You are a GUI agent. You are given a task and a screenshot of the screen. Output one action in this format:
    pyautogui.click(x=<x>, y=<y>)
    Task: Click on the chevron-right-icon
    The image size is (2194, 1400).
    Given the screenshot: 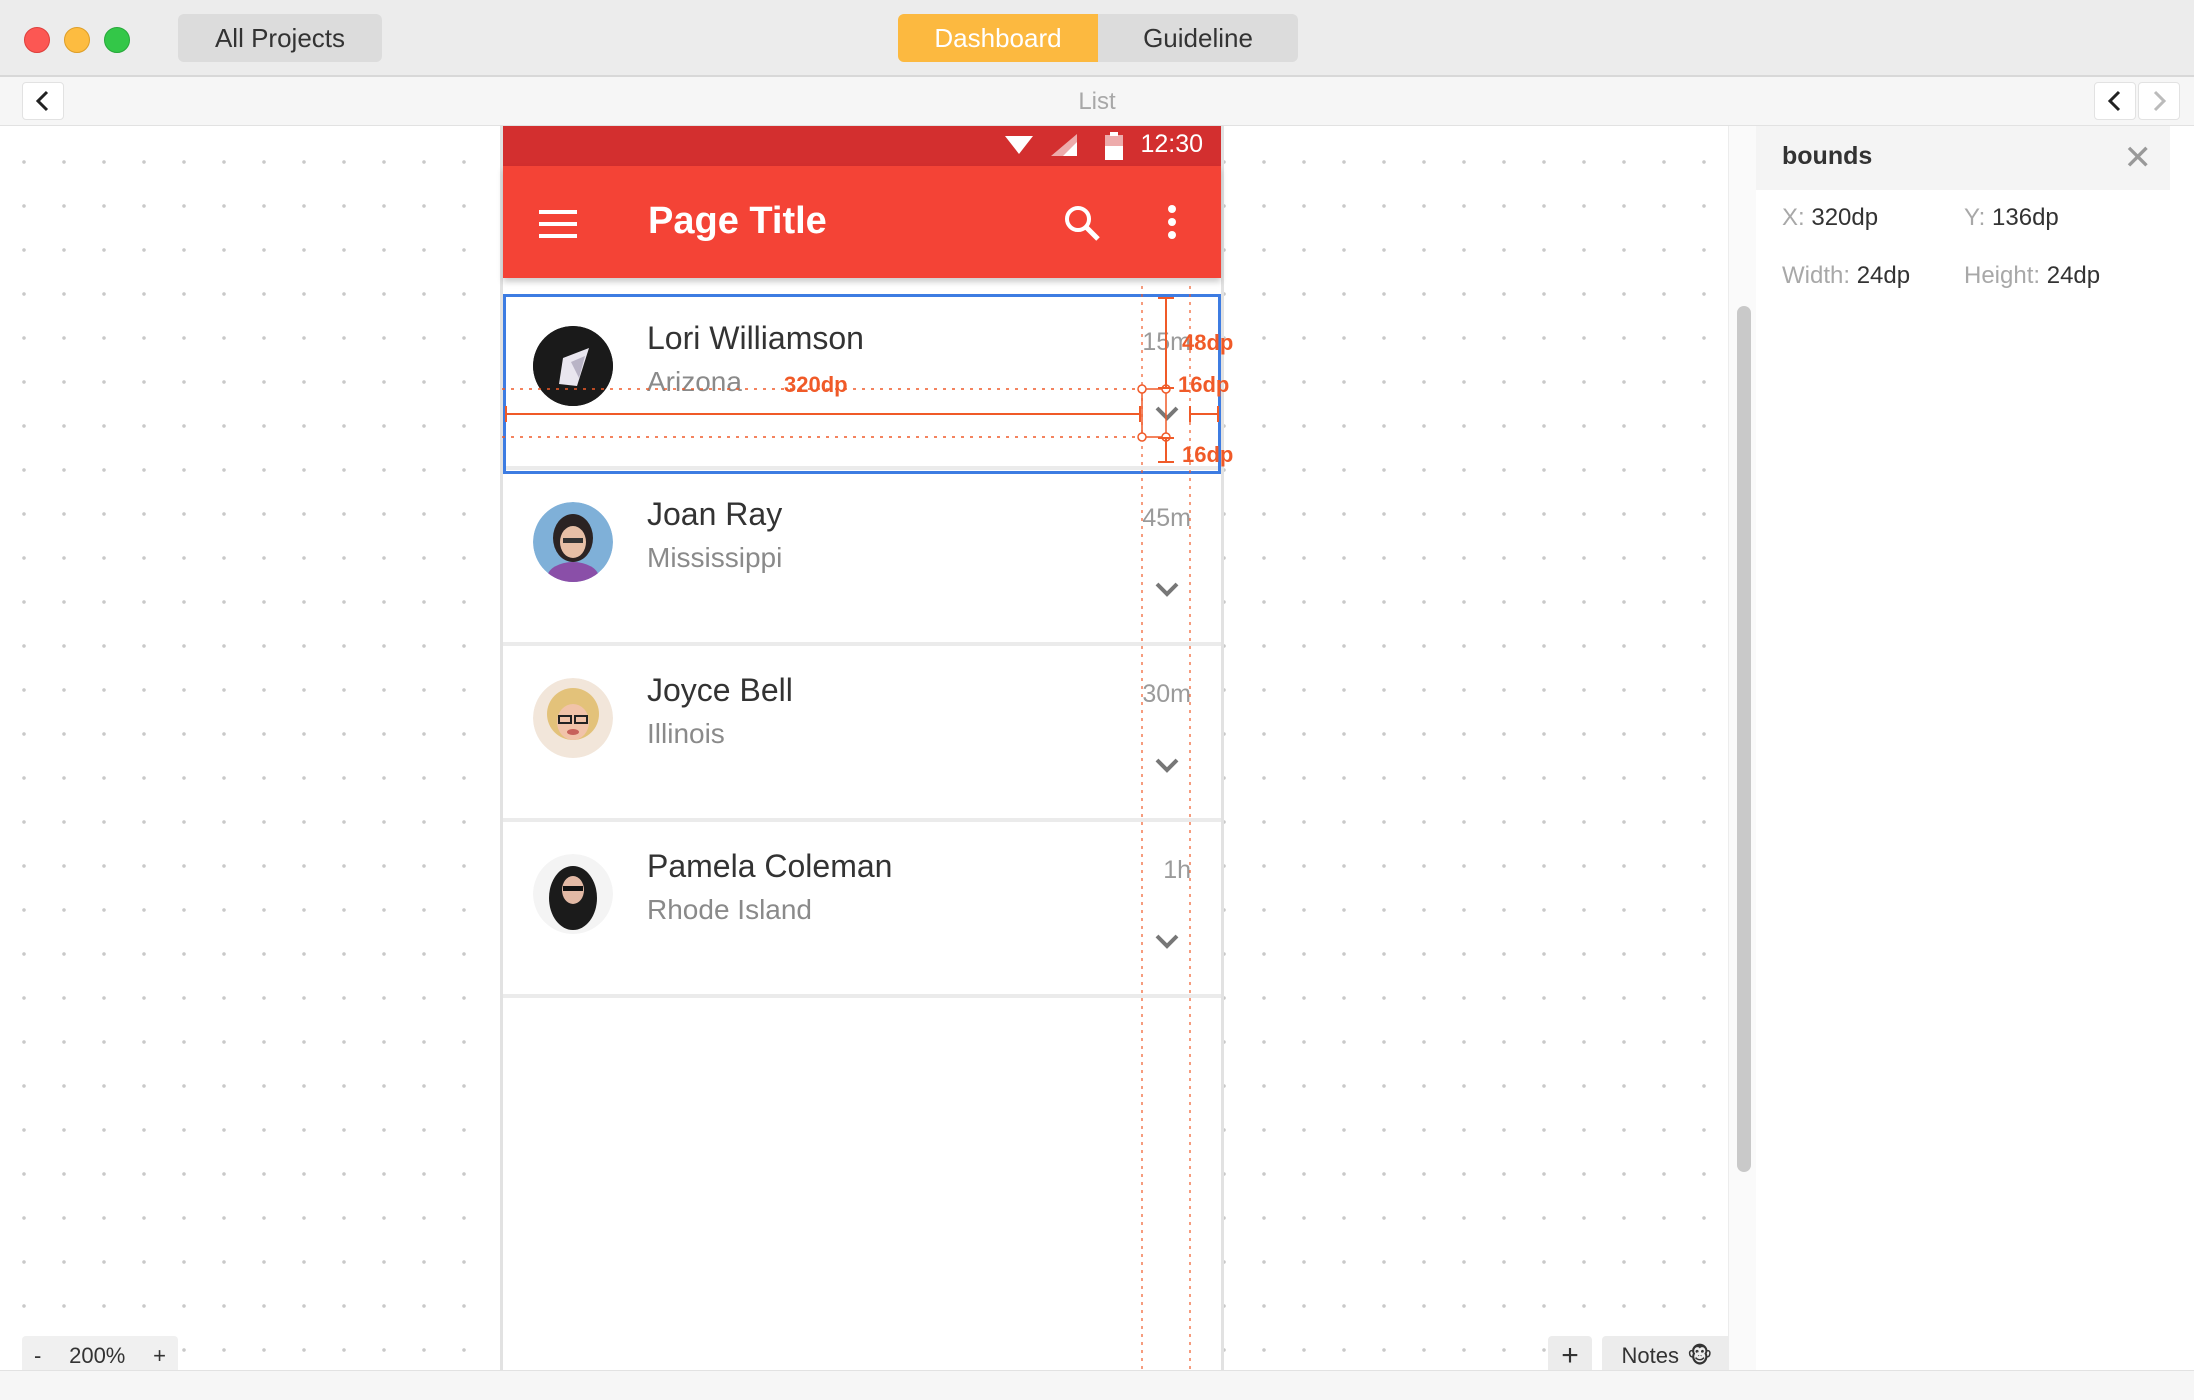 What is the action you would take?
    pyautogui.click(x=2160, y=101)
    